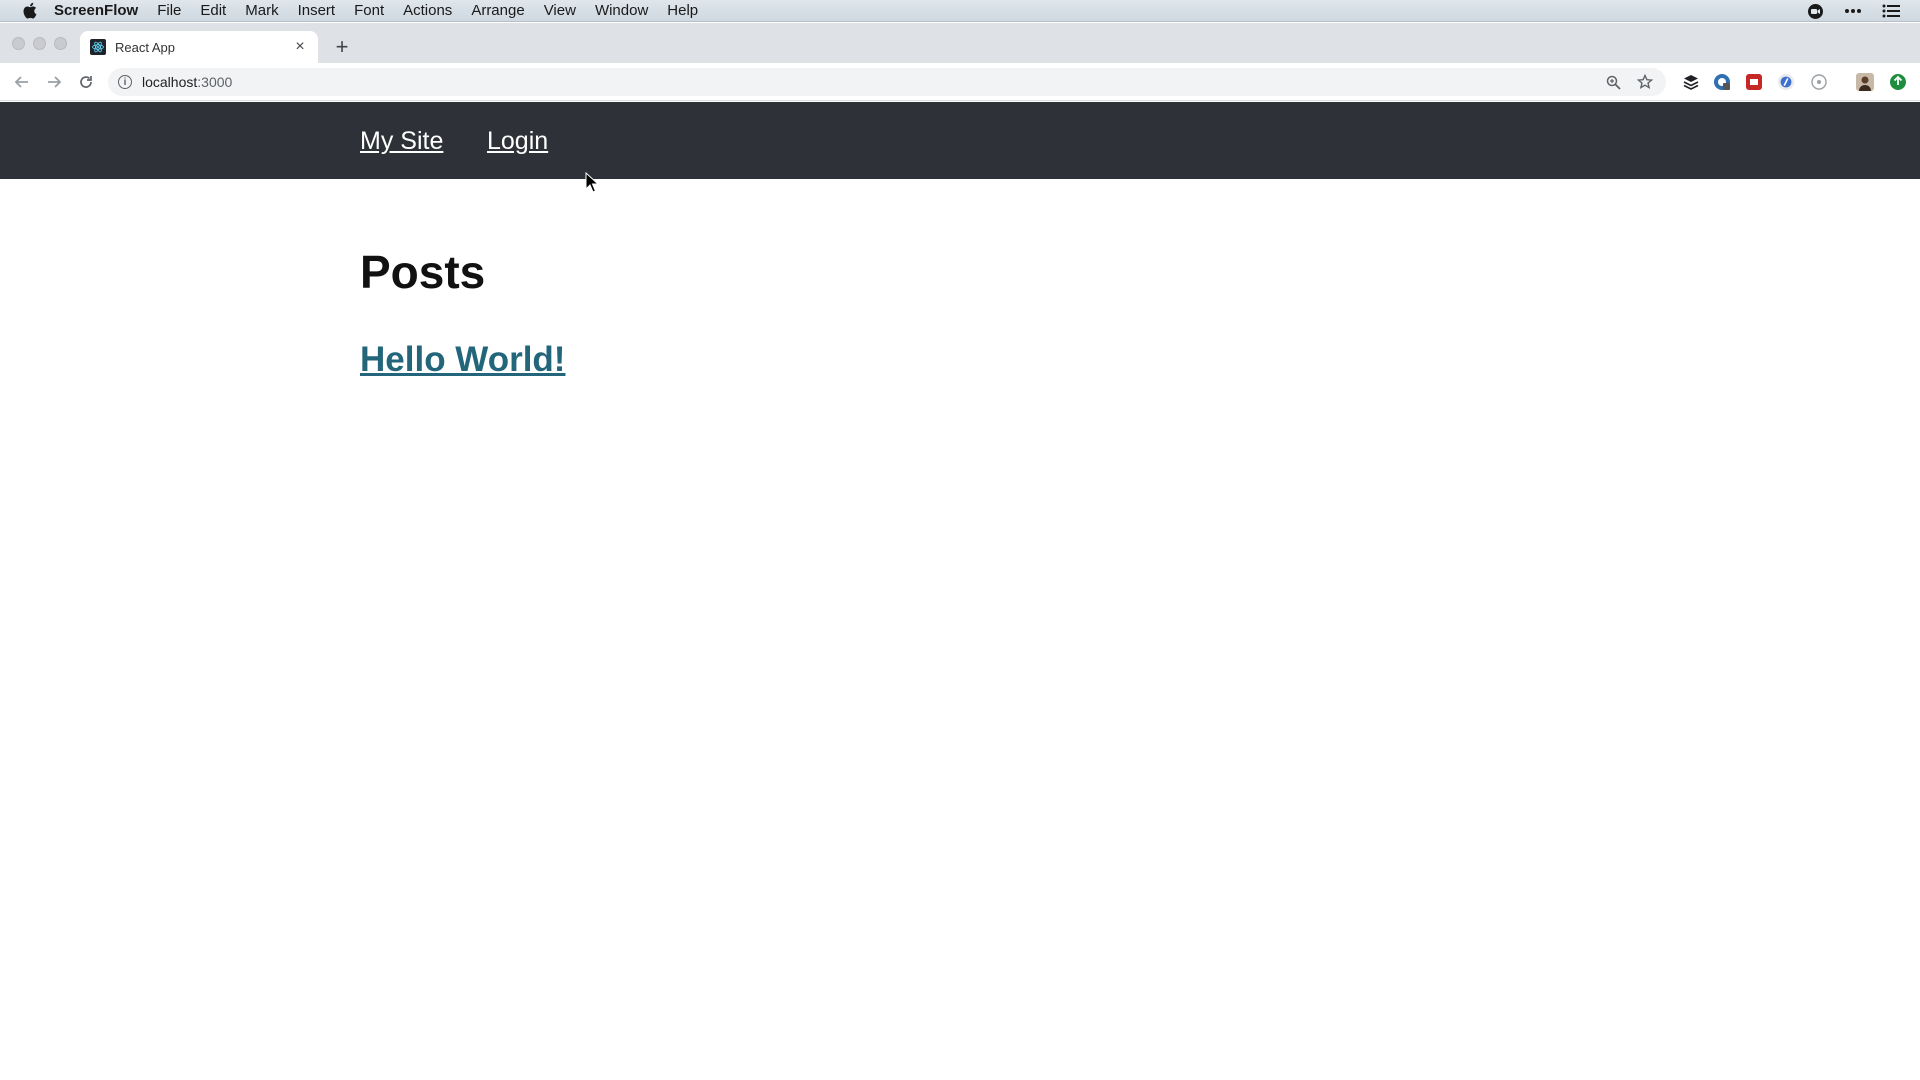 The height and width of the screenshot is (1080, 1920). Describe the element at coordinates (369, 10) in the screenshot. I see `menu-font: Font` at that location.